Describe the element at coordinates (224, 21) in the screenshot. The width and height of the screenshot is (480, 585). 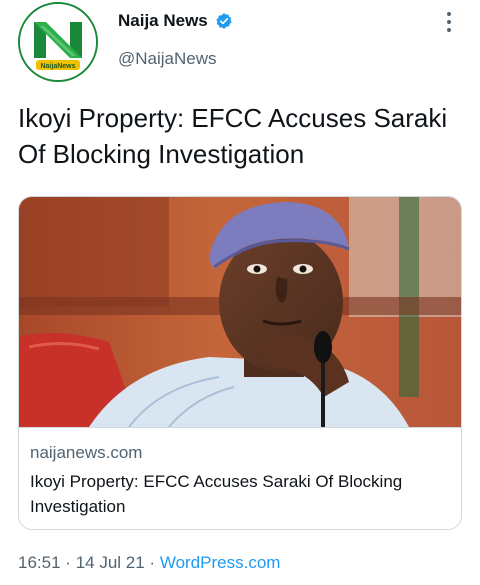
I see `verified-badge-icon` at that location.